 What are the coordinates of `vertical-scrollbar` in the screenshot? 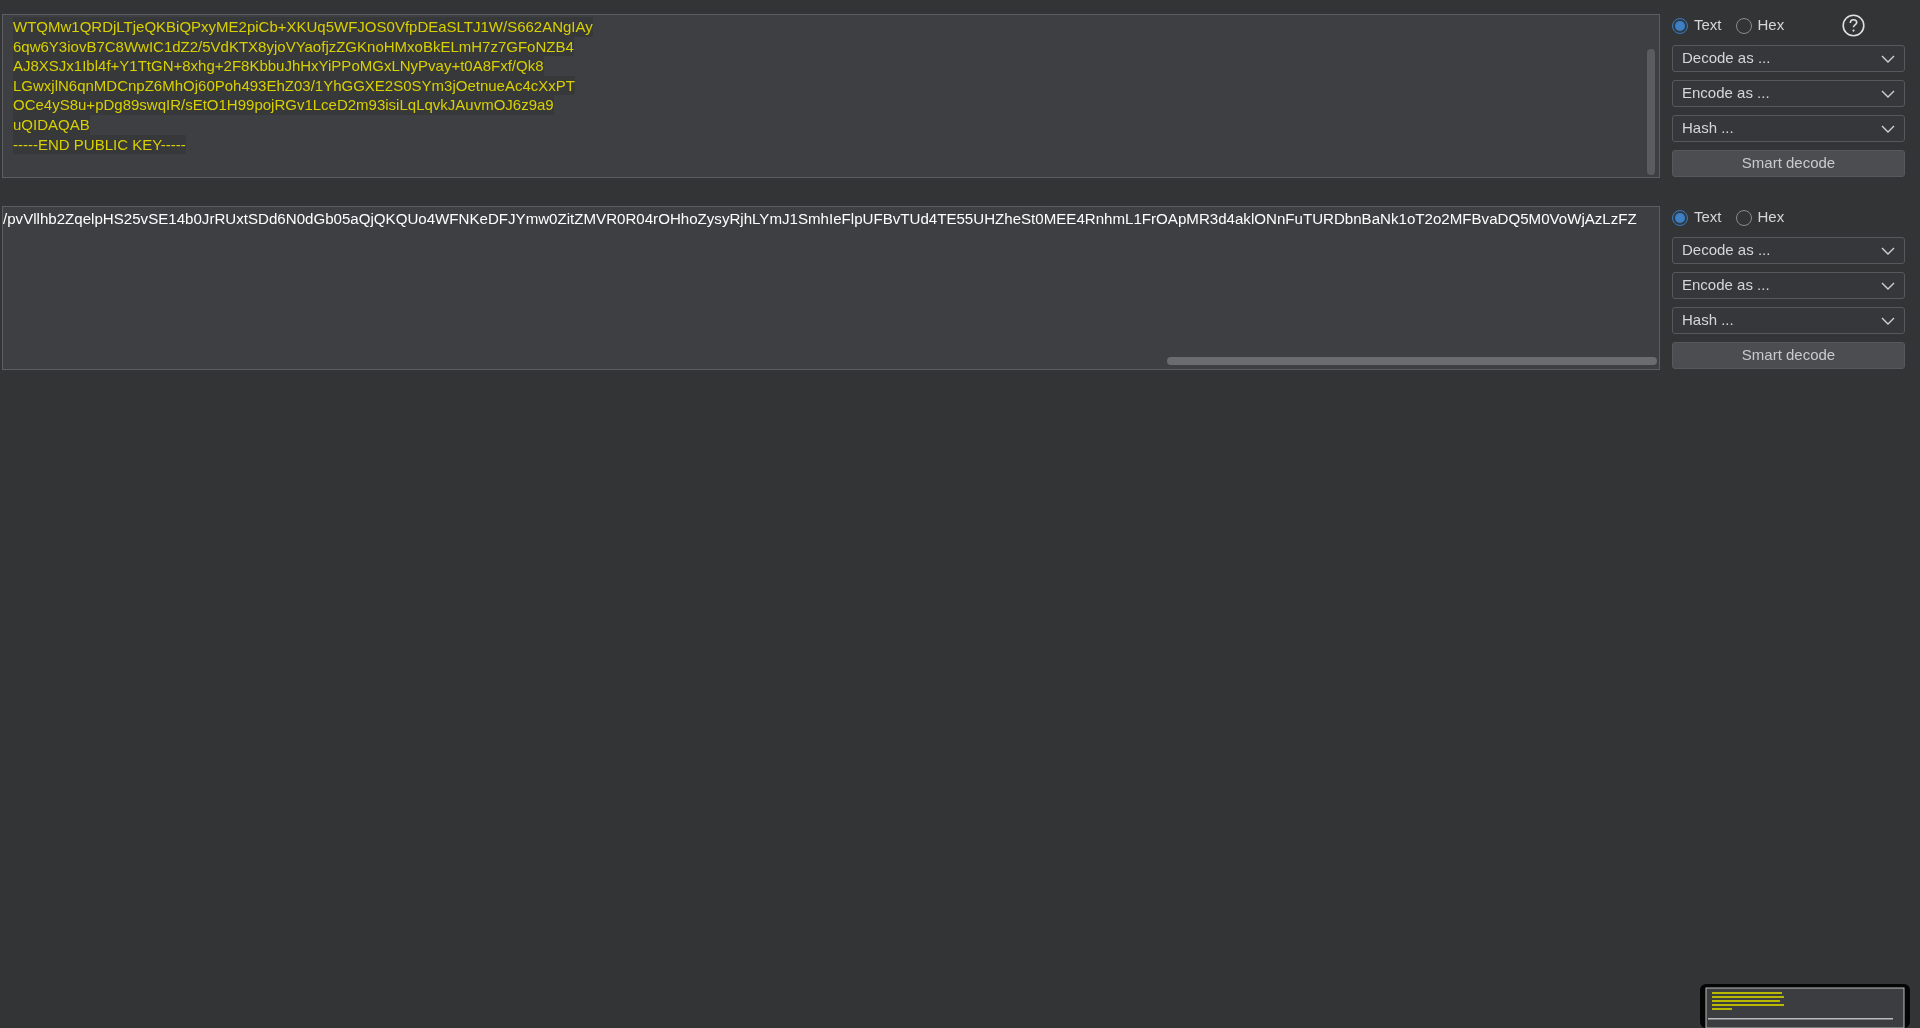 It's located at (1651, 112).